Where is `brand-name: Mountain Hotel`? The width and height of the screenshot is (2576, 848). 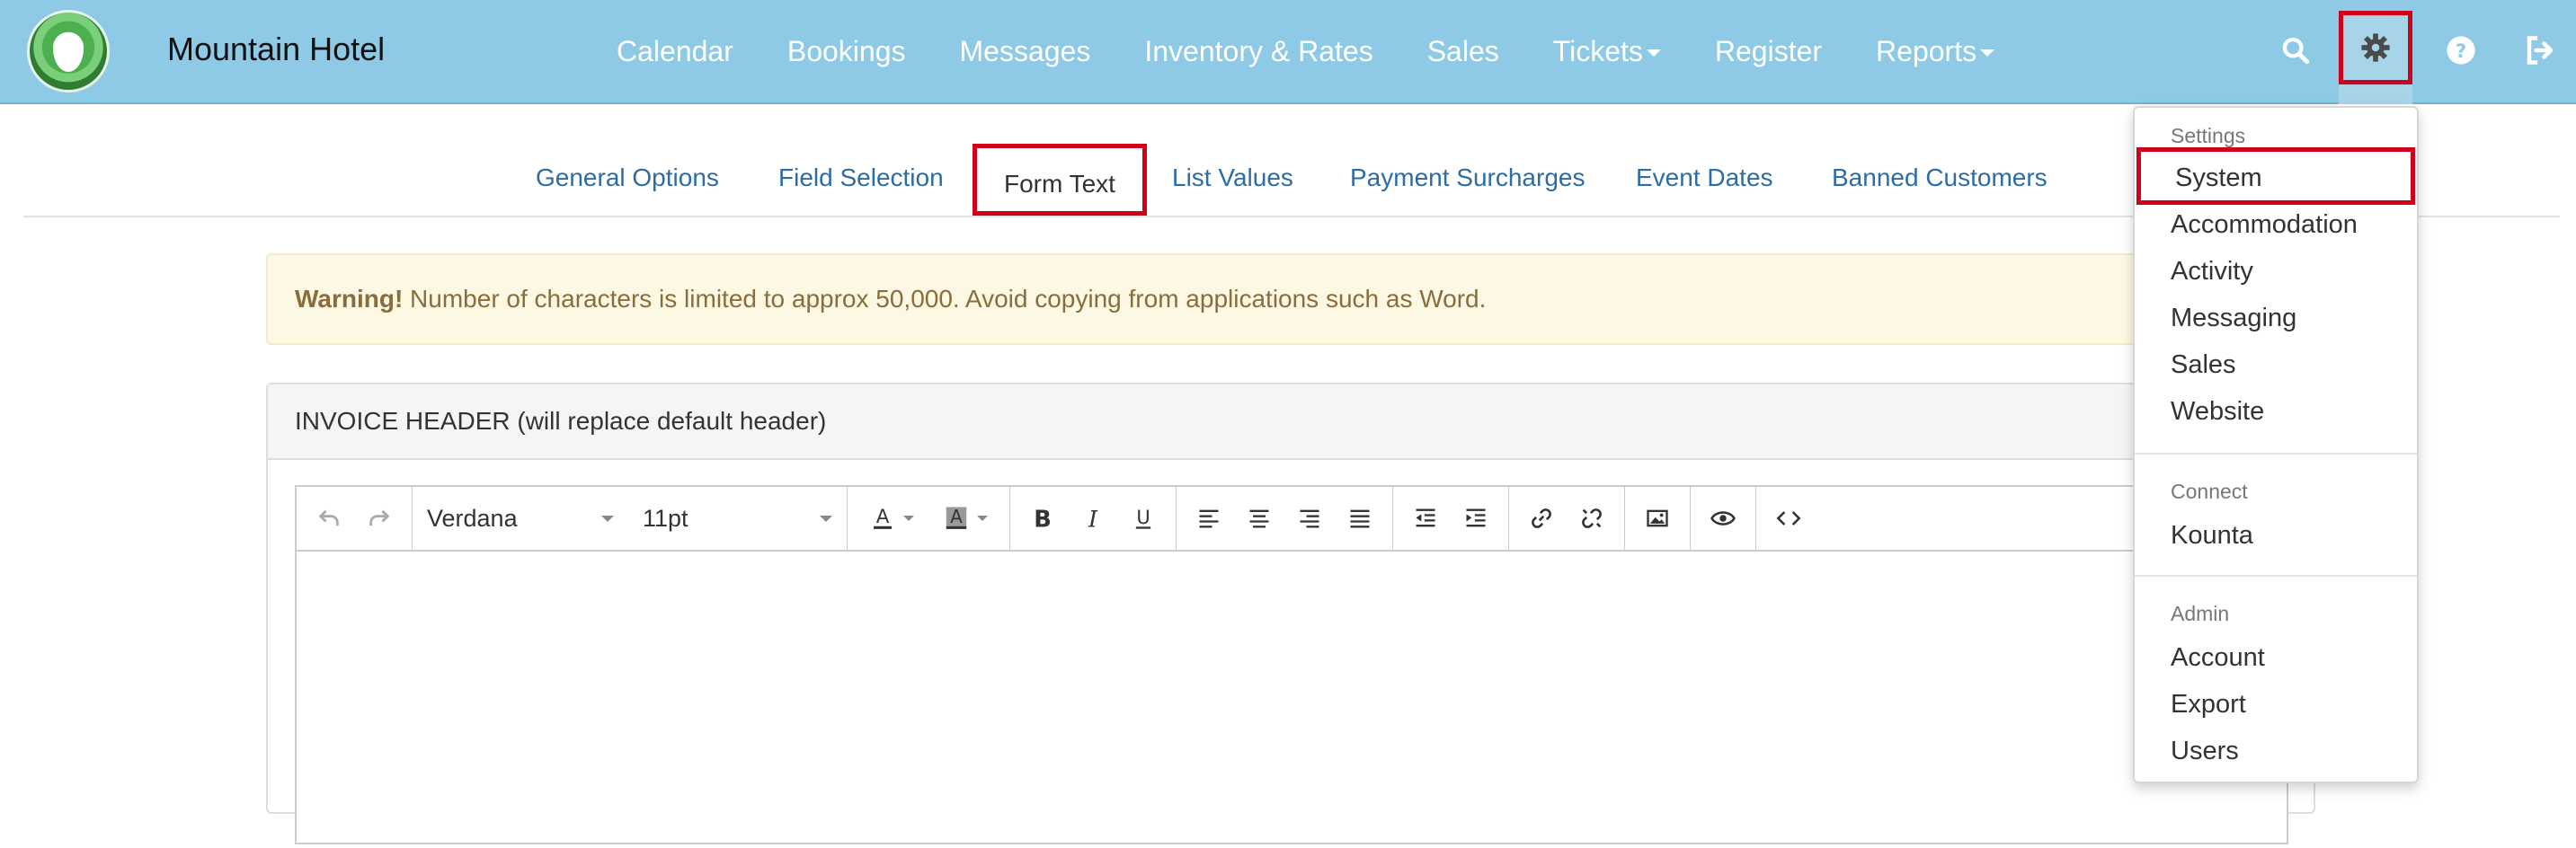 brand-name: Mountain Hotel is located at coordinates (276, 49).